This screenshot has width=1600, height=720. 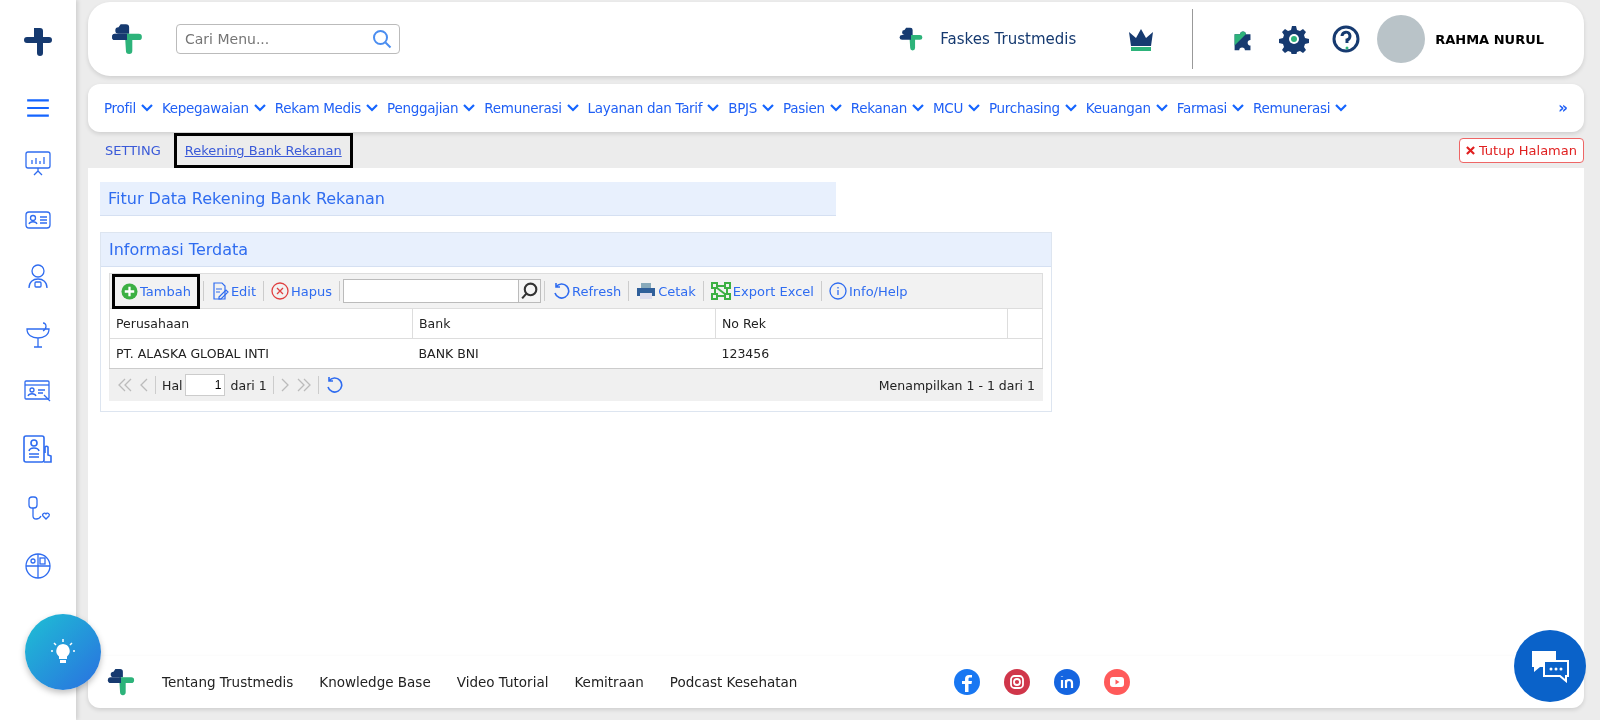 What do you see at coordinates (653, 108) in the screenshot?
I see `menu-item: Layanan dan Tarif` at bounding box center [653, 108].